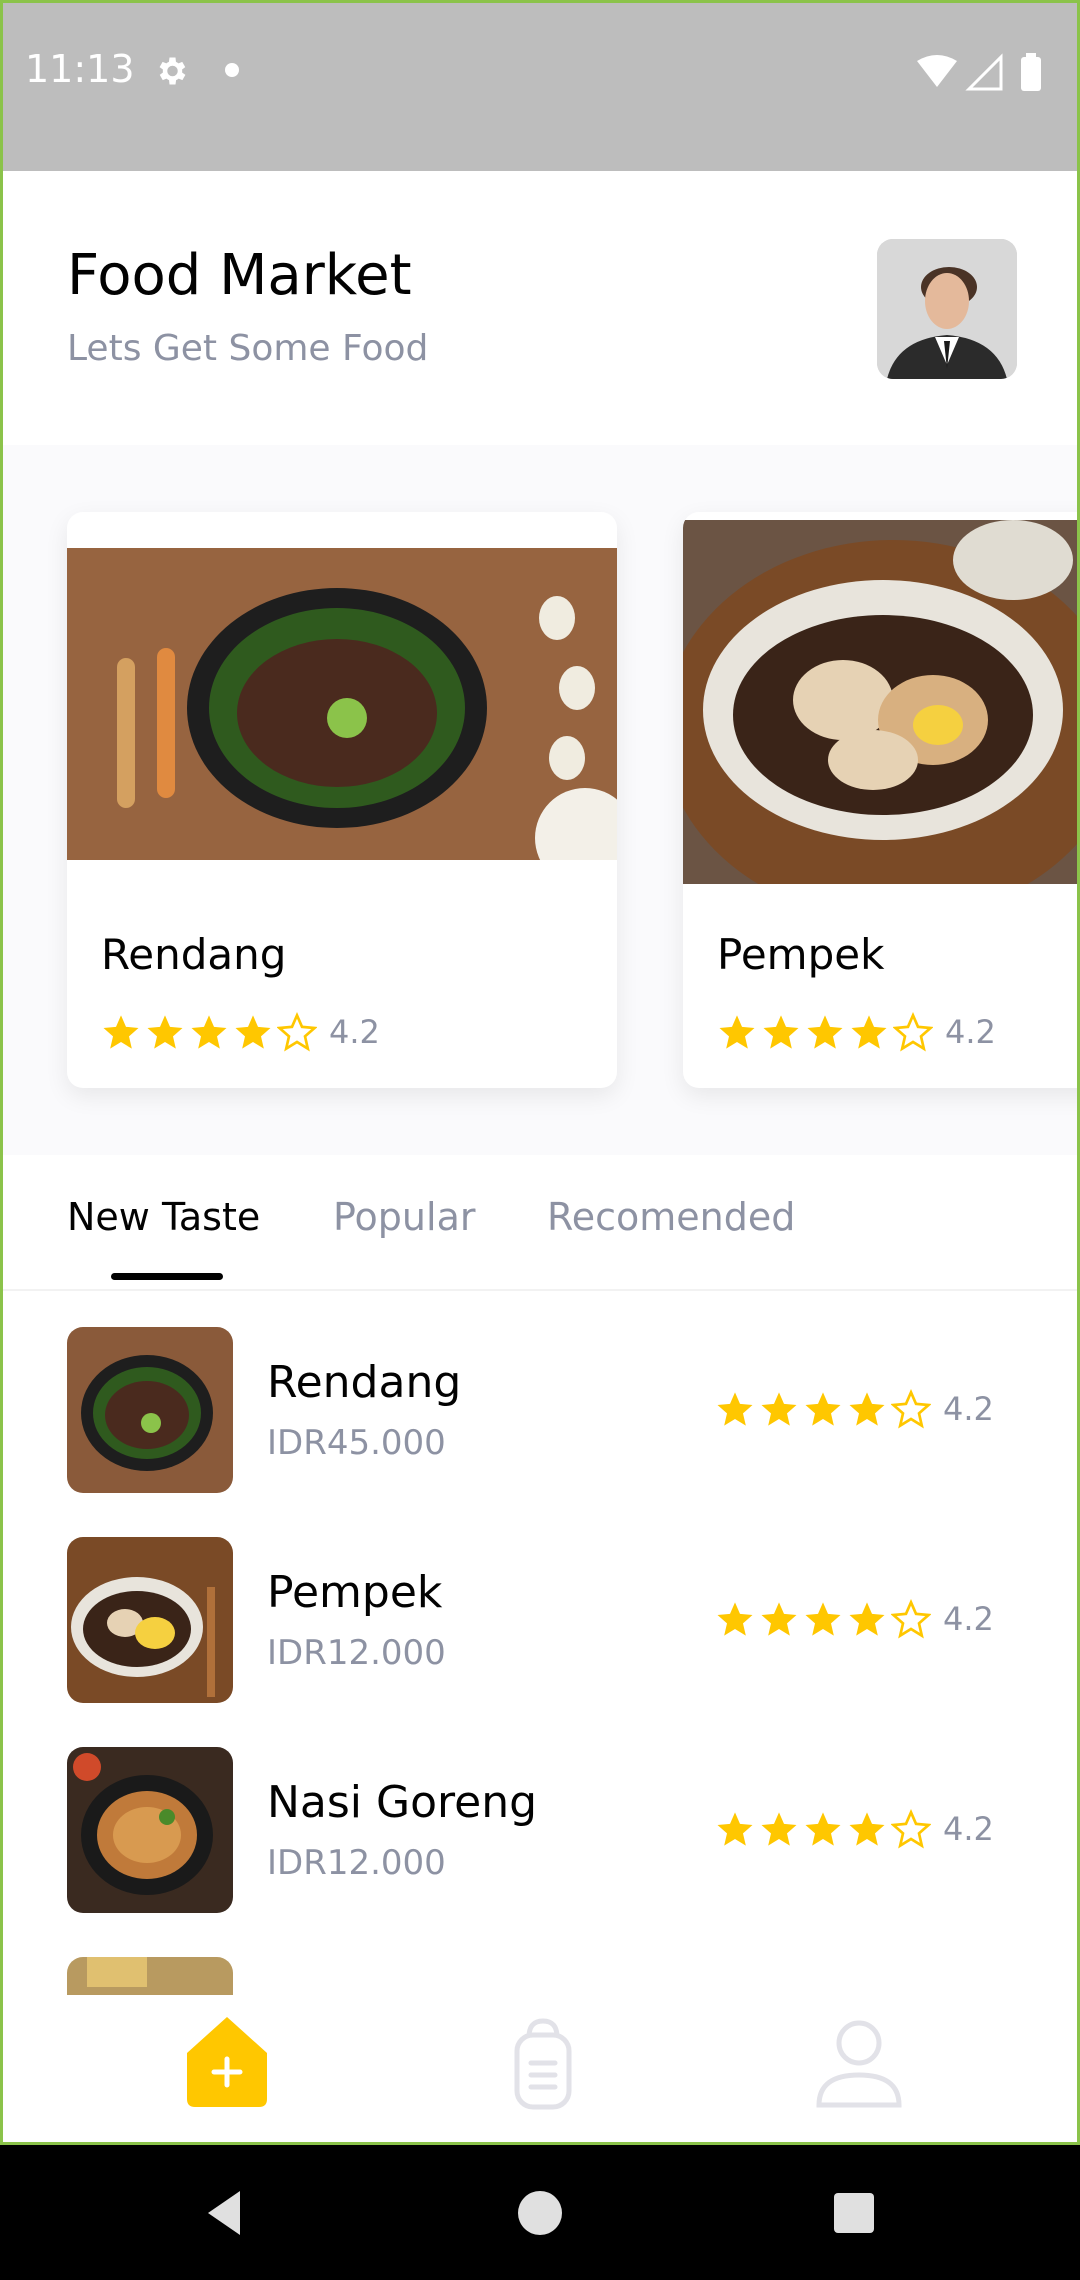  What do you see at coordinates (364, 1382) in the screenshot?
I see `item-name: Rendang` at bounding box center [364, 1382].